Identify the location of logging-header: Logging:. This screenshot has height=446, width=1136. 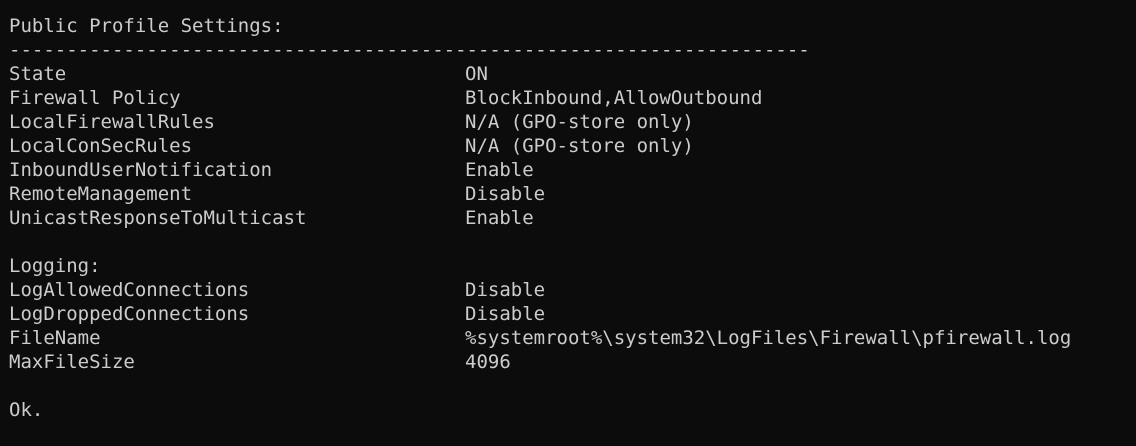
(55, 266).